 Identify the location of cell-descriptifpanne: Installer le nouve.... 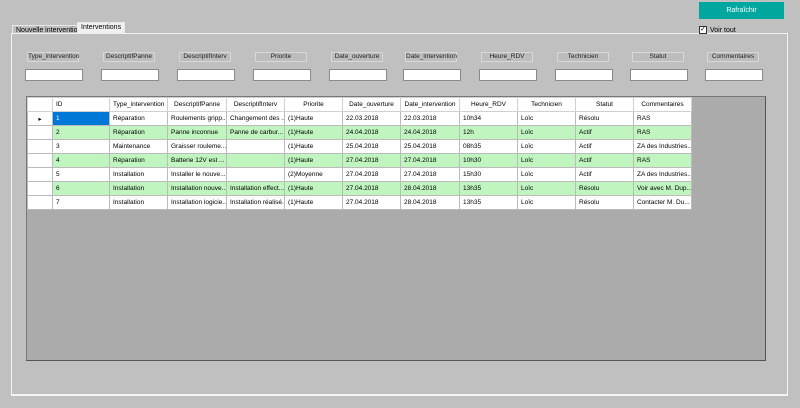
(197, 174).